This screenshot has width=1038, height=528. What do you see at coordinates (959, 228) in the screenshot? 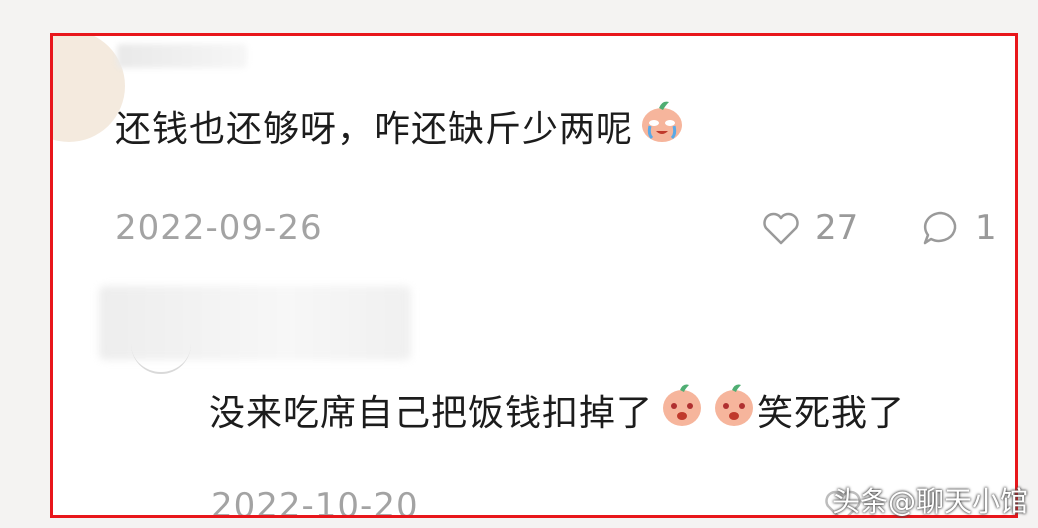
I see `reply-button: 1` at bounding box center [959, 228].